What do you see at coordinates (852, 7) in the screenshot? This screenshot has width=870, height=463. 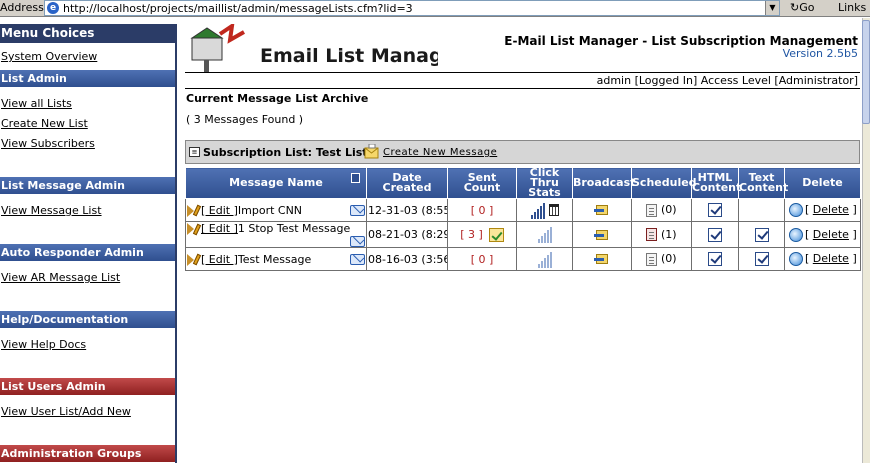 I see `links-button: Links` at bounding box center [852, 7].